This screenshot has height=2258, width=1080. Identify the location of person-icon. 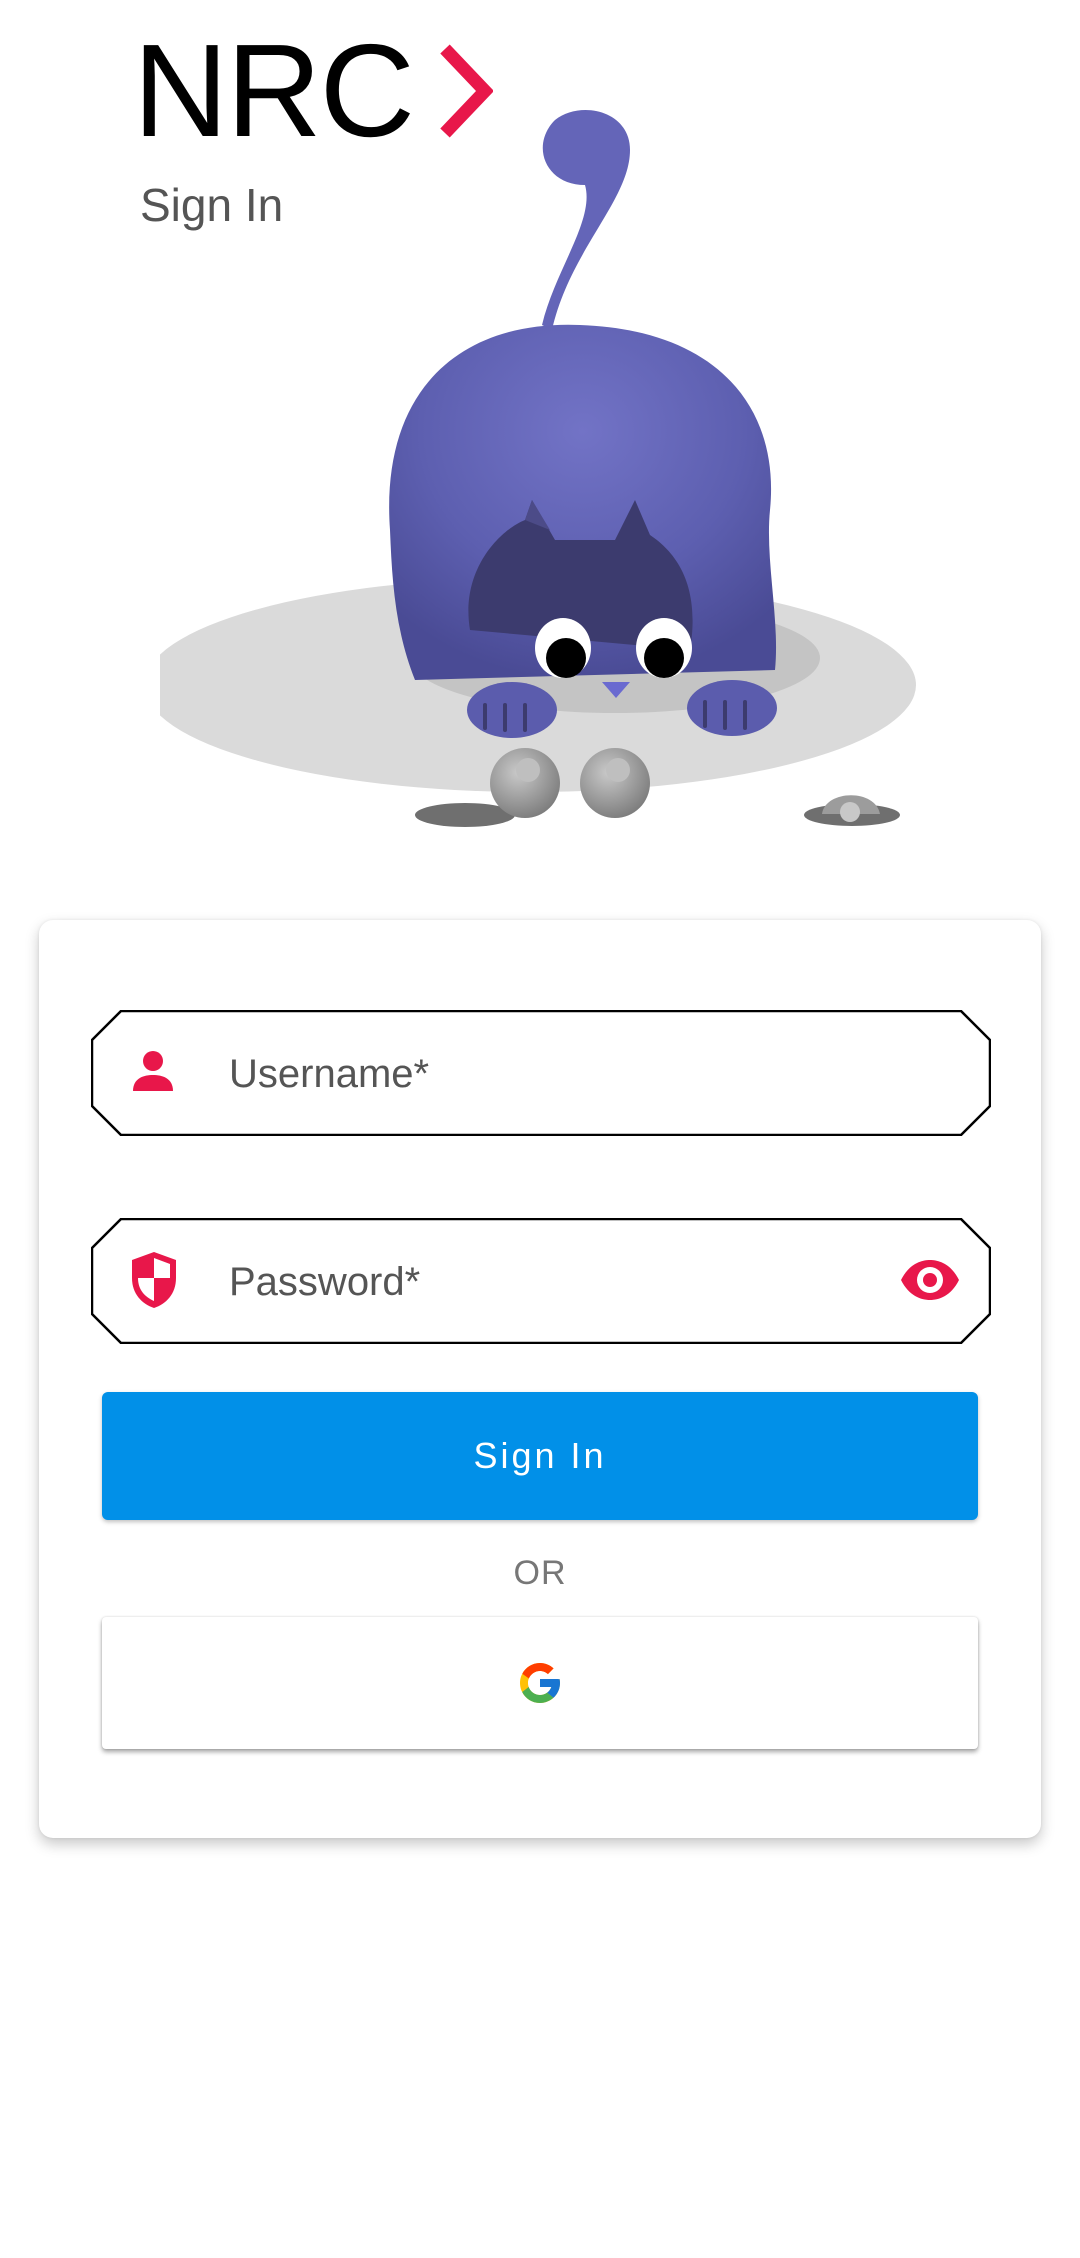
(153, 1071).